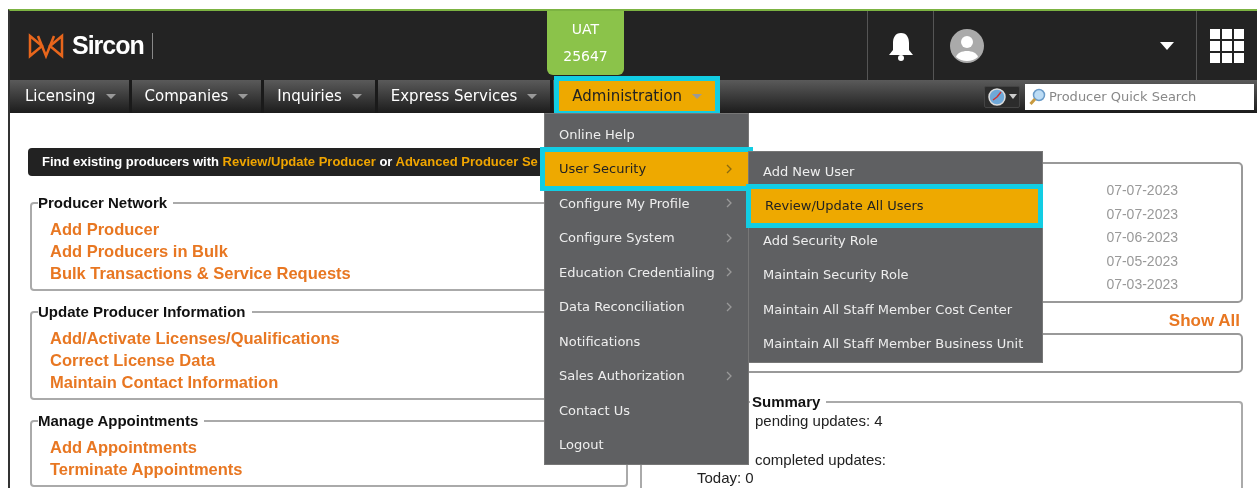  Describe the element at coordinates (646, 306) in the screenshot. I see `menu-item: Data Reconciliation` at that location.